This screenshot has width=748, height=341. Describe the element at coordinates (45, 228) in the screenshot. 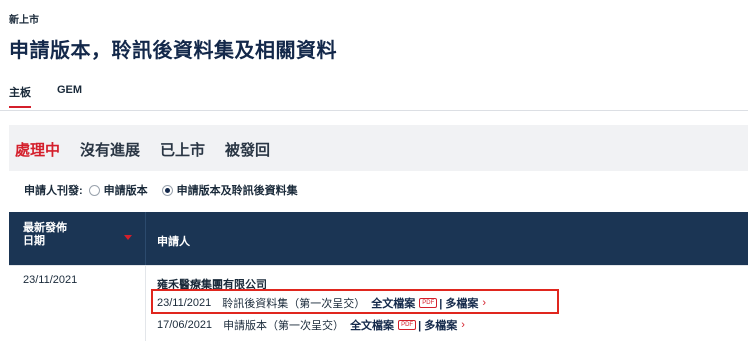

I see `header-date-line1: 最新發佈` at that location.